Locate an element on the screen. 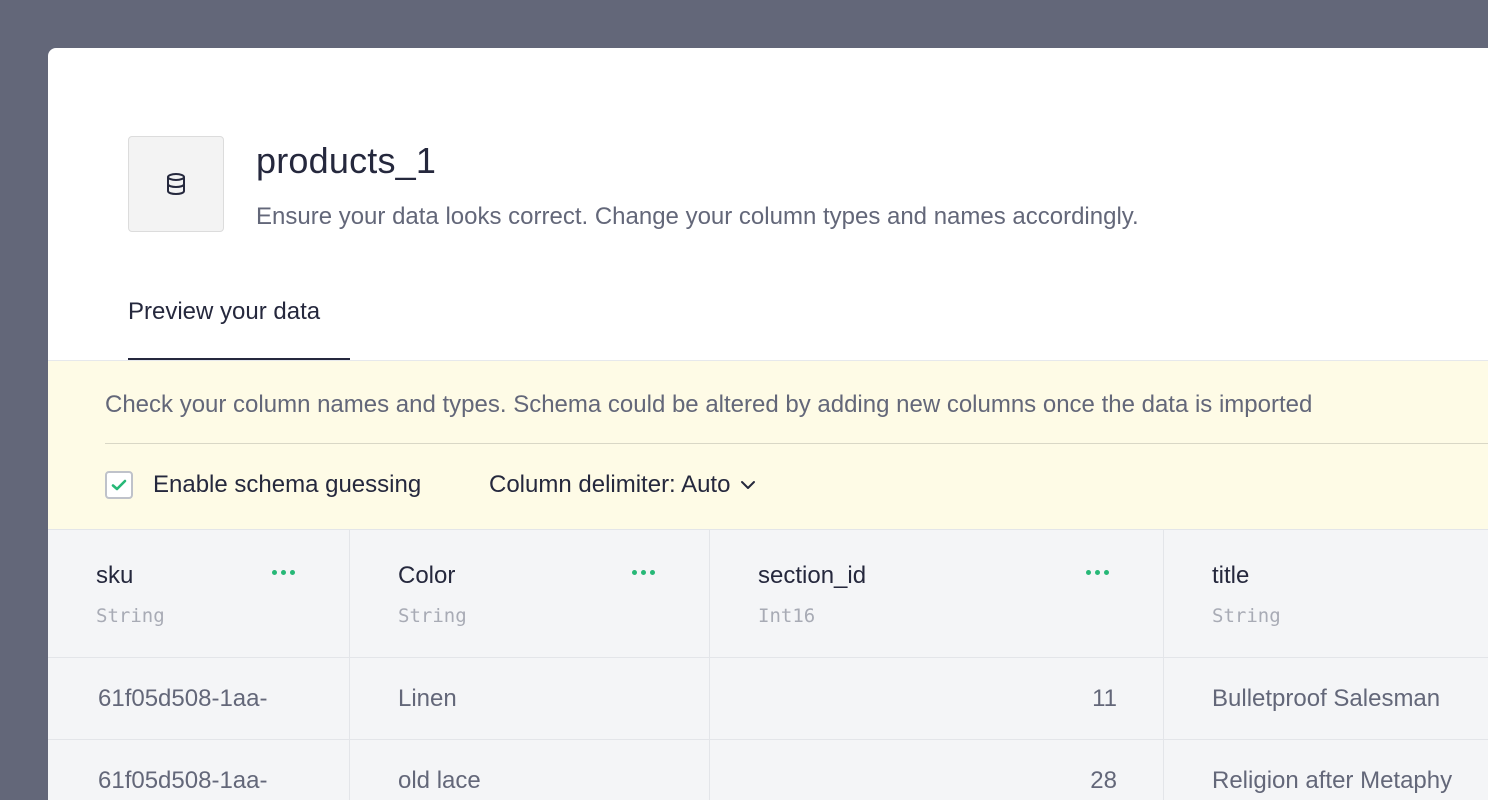  column-header: title String is located at coordinates (1326, 594).